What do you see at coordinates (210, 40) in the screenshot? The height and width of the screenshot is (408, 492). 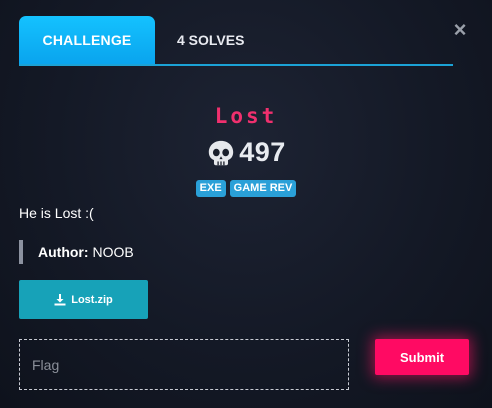 I see `tab-solves: 4 SOLVES` at bounding box center [210, 40].